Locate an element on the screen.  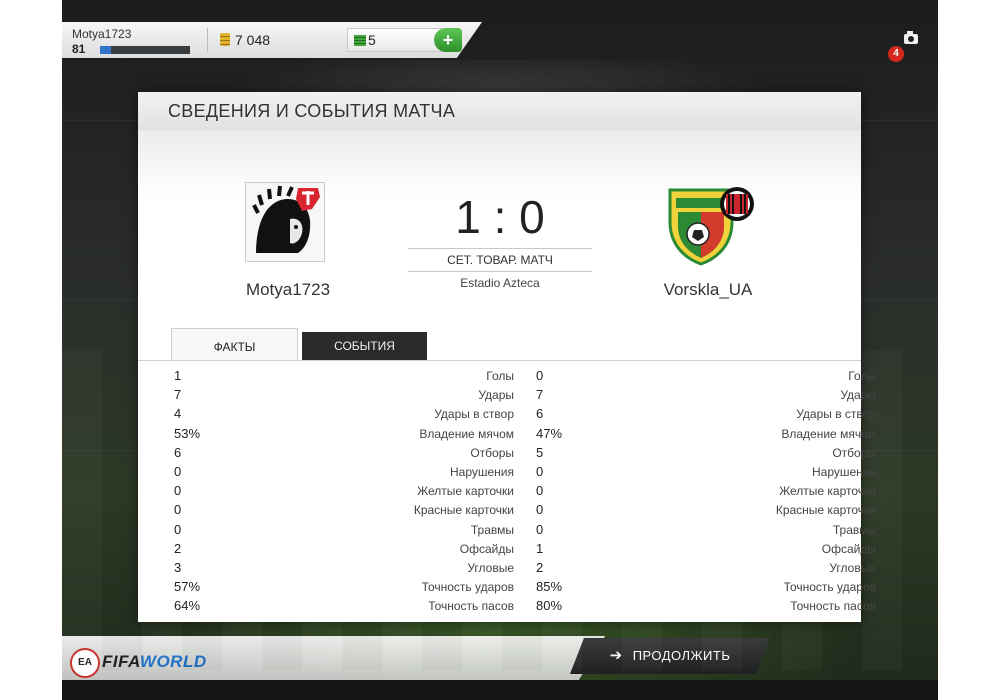
stat-label: Офсайды is located at coordinates (486, 548).